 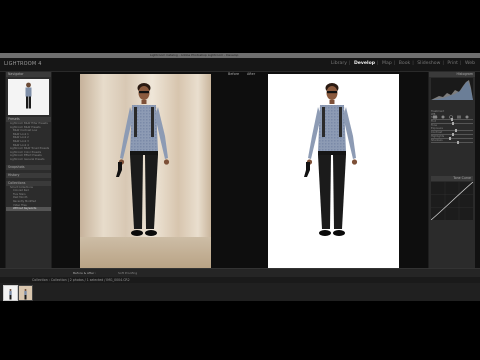 What do you see at coordinates (85, 273) in the screenshot?
I see `view-mode-label: Before & After :` at bounding box center [85, 273].